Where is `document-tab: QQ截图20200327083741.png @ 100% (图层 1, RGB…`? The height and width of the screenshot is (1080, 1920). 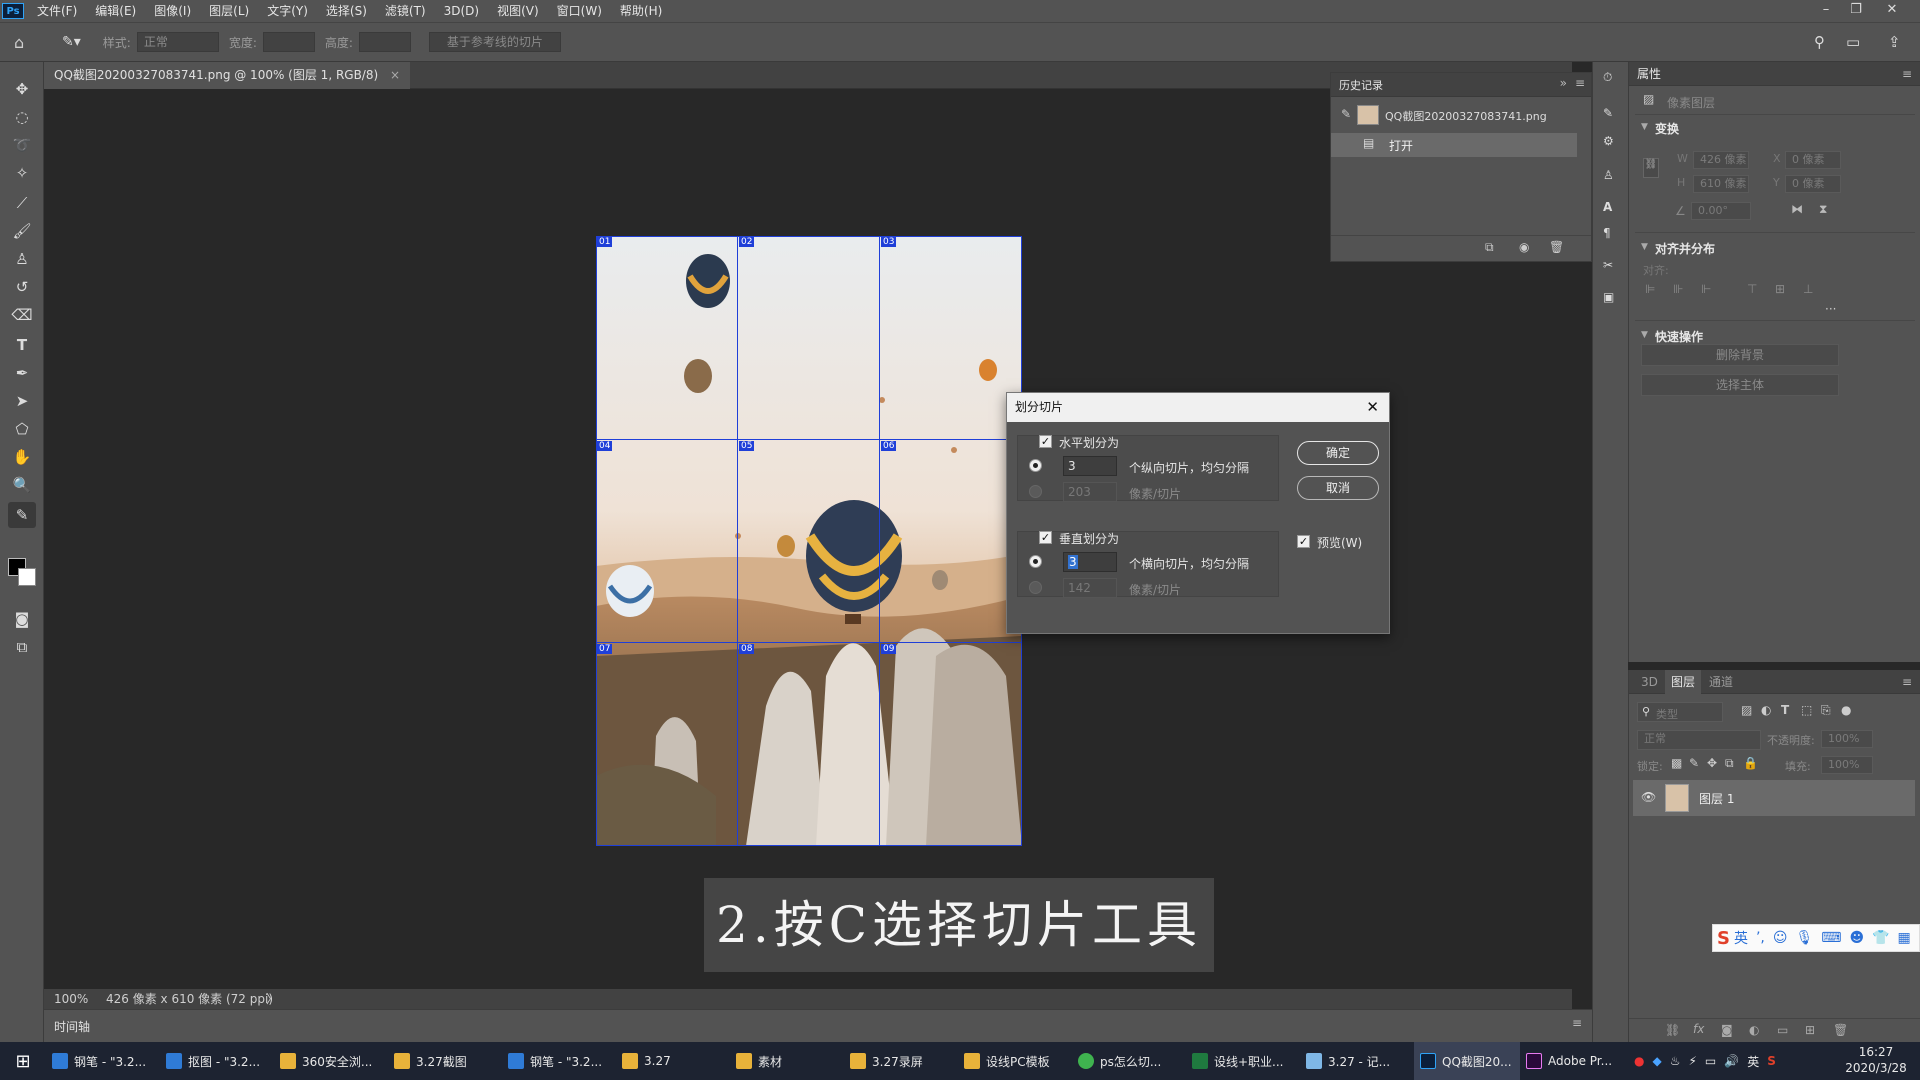 document-tab: QQ截图20200327083741.png @ 100% (图层 1, RGB… is located at coordinates (227, 75).